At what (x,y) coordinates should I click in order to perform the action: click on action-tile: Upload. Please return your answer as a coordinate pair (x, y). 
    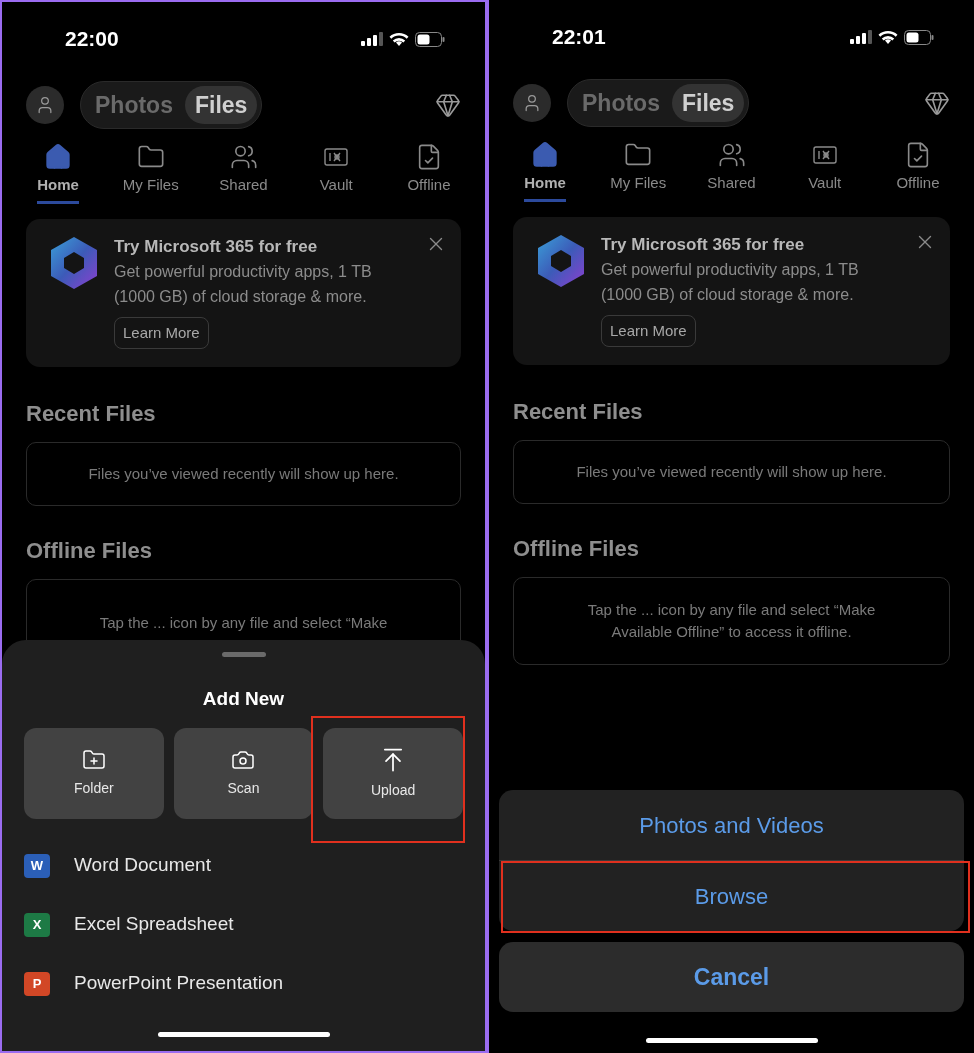
    Looking at the image, I should click on (393, 773).